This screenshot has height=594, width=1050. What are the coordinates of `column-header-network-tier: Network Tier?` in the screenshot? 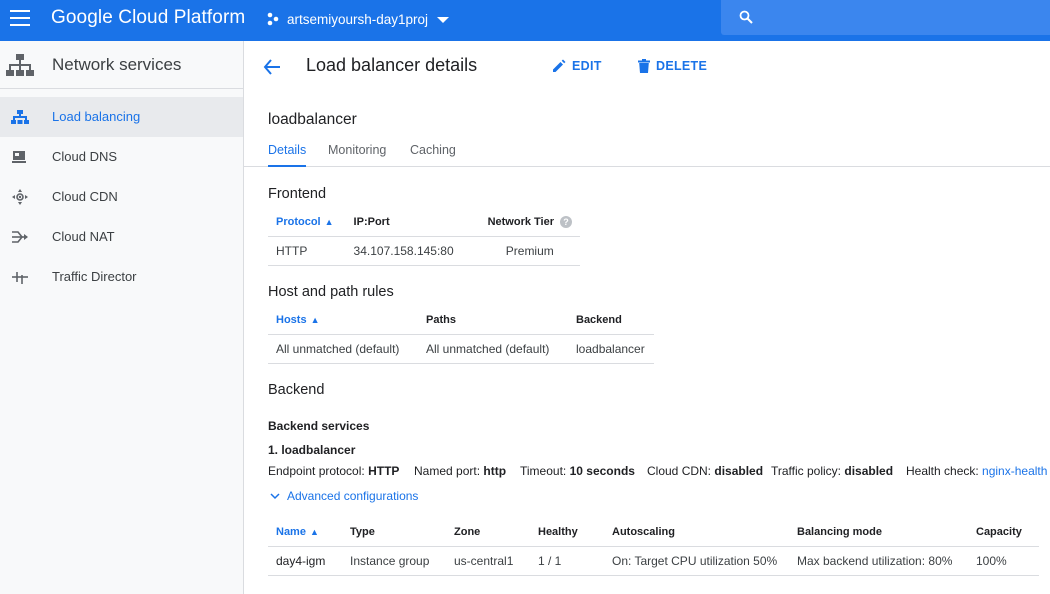 It's located at (529, 222).